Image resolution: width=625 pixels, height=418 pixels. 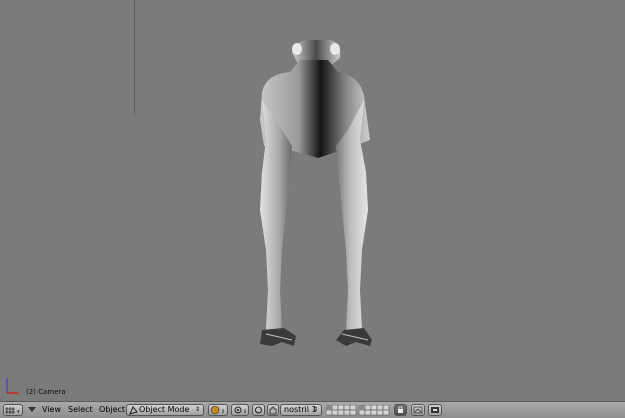 What do you see at coordinates (133, 410) in the screenshot?
I see `object-mode-icon` at bounding box center [133, 410].